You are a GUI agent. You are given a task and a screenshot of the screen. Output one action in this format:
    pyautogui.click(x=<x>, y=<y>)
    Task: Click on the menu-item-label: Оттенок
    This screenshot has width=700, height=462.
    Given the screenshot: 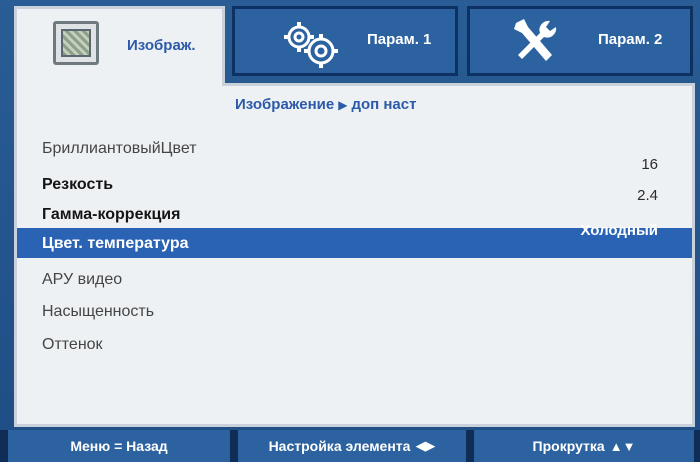 What is the action you would take?
    pyautogui.click(x=72, y=344)
    